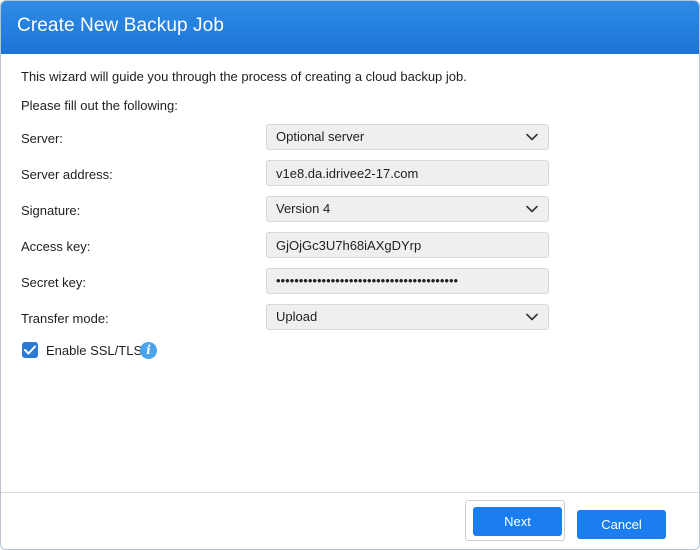 This screenshot has height=550, width=700. Describe the element at coordinates (407, 173) in the screenshot. I see `server-address-input` at that location.